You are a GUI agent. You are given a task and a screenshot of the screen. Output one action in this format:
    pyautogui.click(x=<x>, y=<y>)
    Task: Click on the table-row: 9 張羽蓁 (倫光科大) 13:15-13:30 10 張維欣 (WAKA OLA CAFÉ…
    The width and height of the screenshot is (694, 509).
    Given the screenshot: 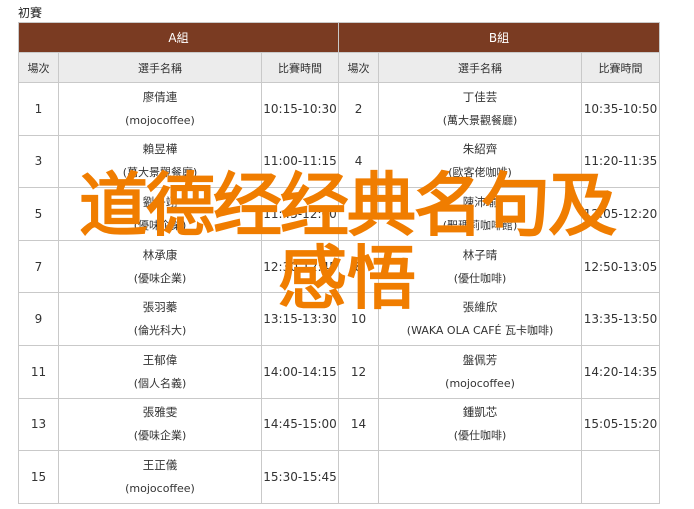 What is the action you would take?
    pyautogui.click(x=339, y=319)
    